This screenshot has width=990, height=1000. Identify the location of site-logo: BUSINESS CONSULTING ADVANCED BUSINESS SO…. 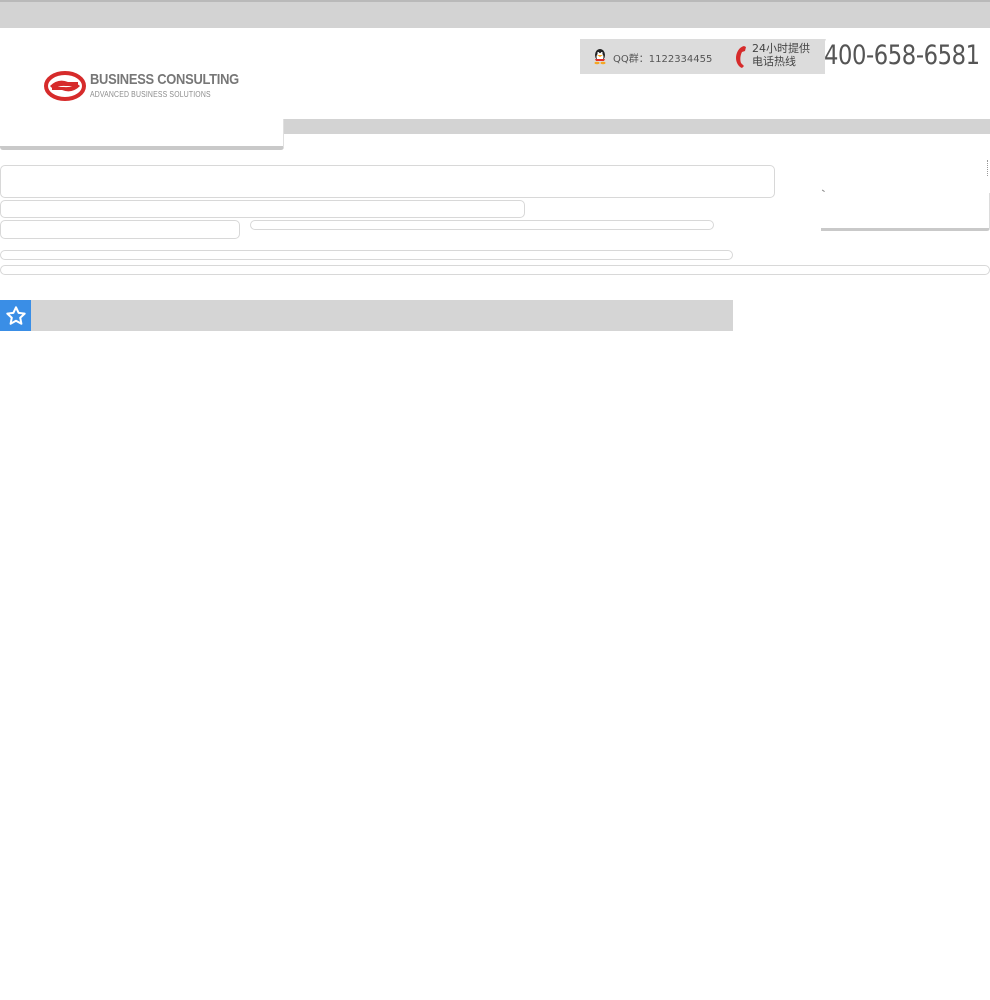
(141, 86).